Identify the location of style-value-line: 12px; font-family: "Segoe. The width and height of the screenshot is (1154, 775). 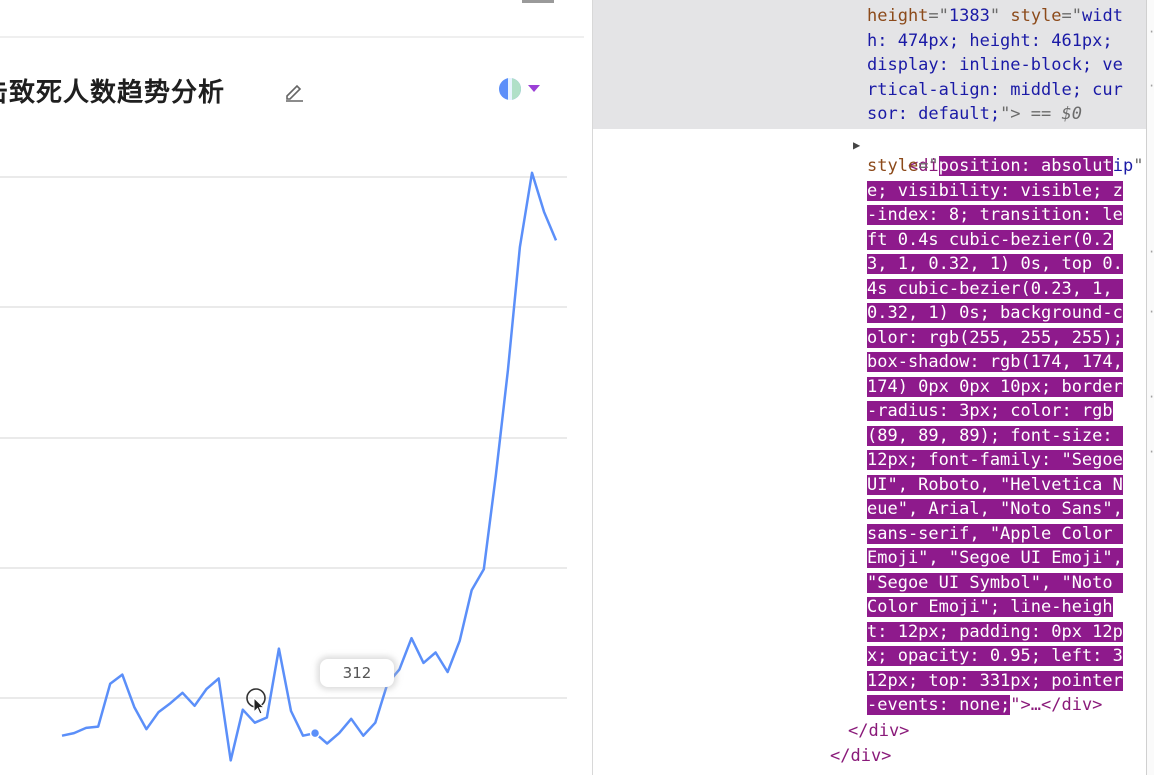
(995, 460).